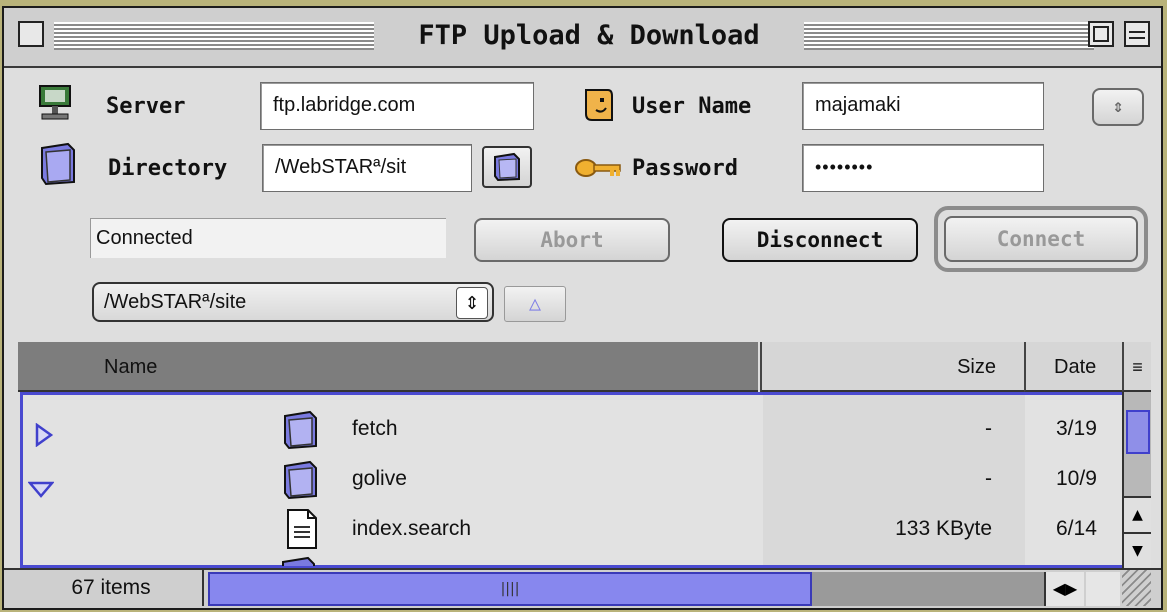  Describe the element at coordinates (570, 429) in the screenshot. I see `list-item: fetch - 3/19` at that location.